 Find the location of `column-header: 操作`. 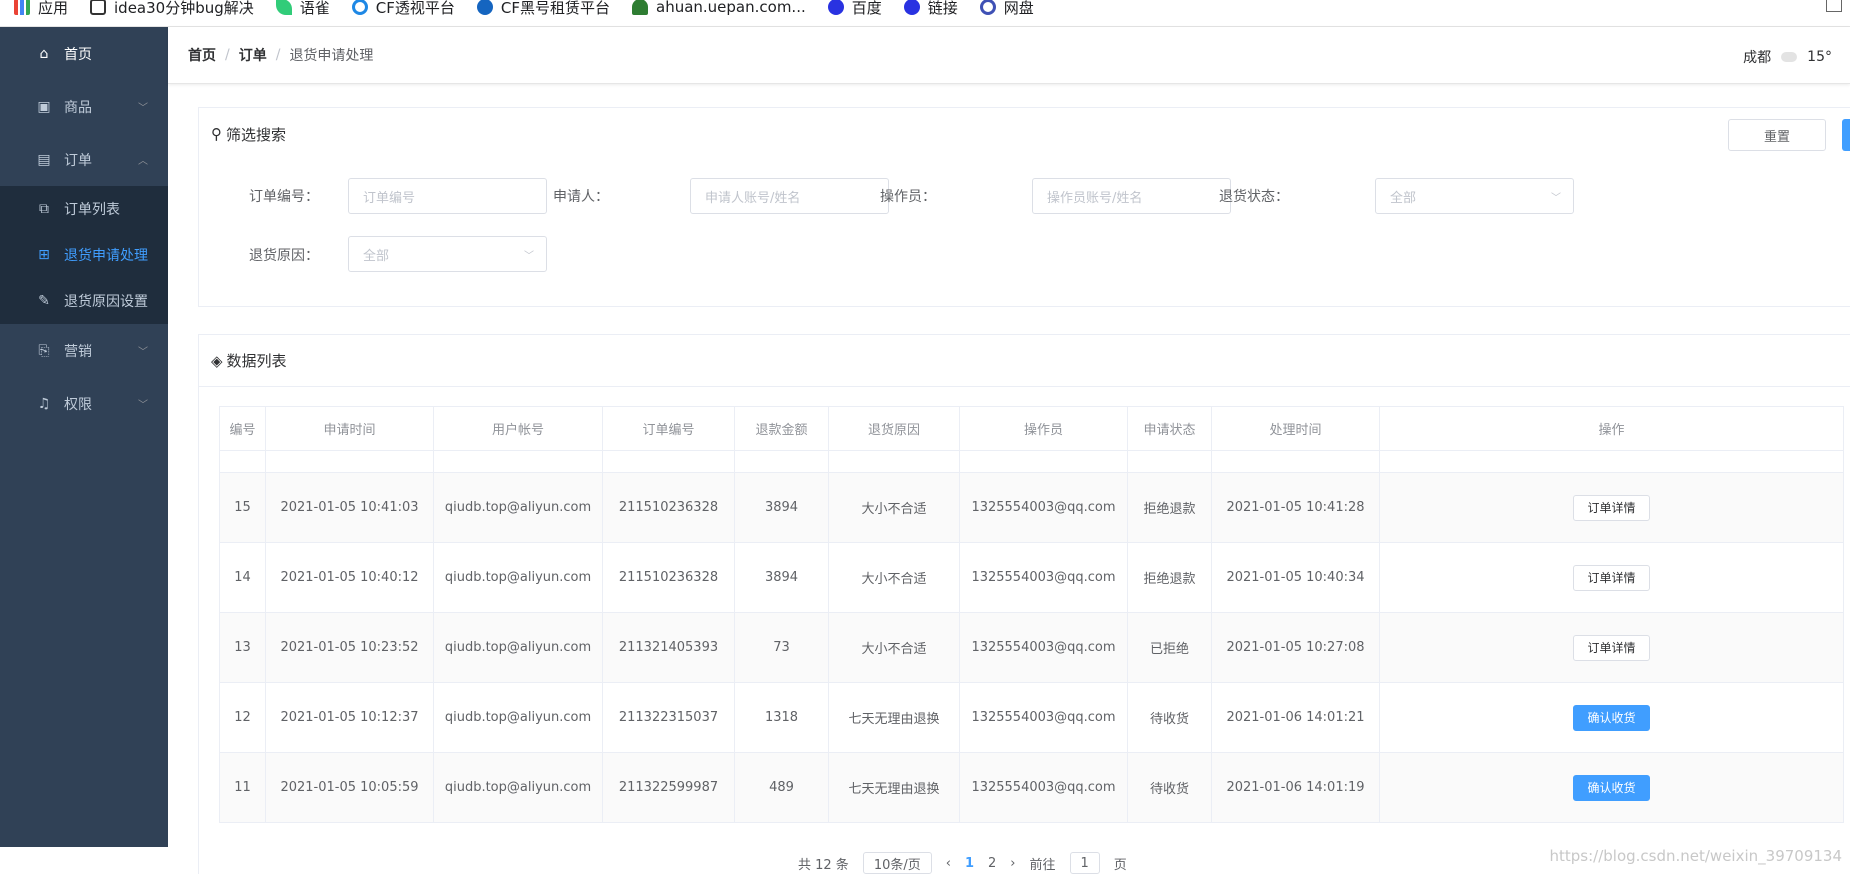

column-header: 操作 is located at coordinates (1611, 428).